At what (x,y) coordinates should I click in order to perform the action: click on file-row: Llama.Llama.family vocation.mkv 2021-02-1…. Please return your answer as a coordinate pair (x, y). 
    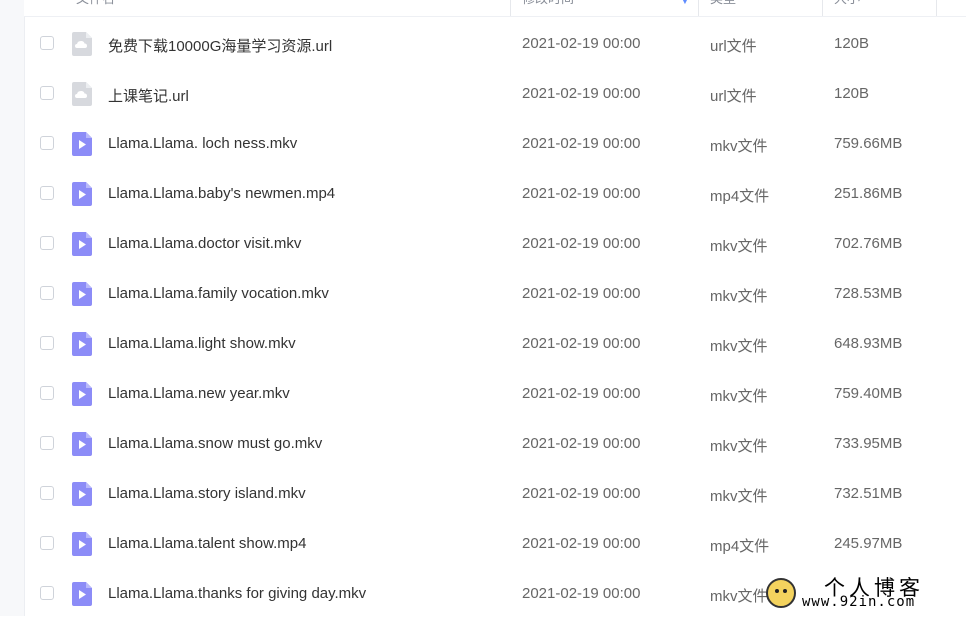
    Looking at the image, I should click on (495, 294).